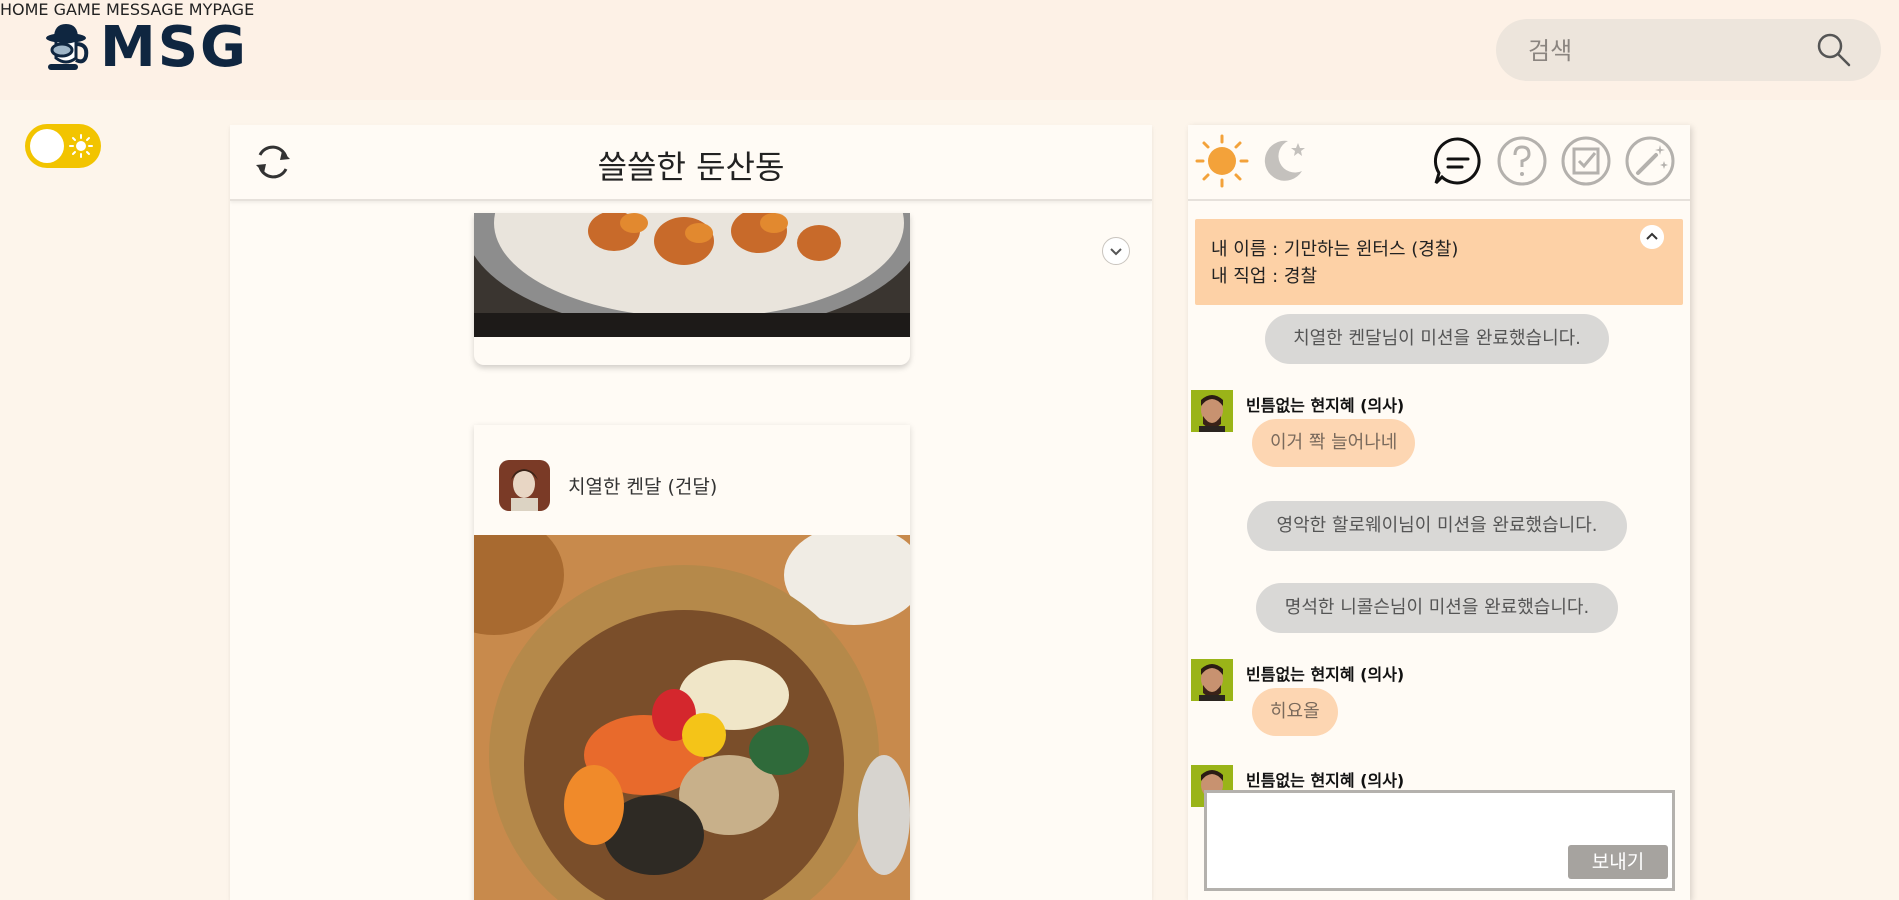  Describe the element at coordinates (643, 487) in the screenshot. I see `post-author: 치열한 켄달 (건달)` at that location.